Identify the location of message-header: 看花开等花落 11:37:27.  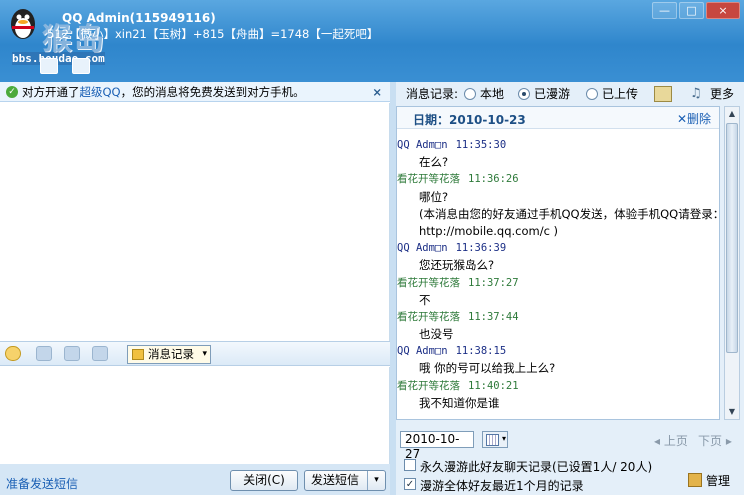
(558, 283).